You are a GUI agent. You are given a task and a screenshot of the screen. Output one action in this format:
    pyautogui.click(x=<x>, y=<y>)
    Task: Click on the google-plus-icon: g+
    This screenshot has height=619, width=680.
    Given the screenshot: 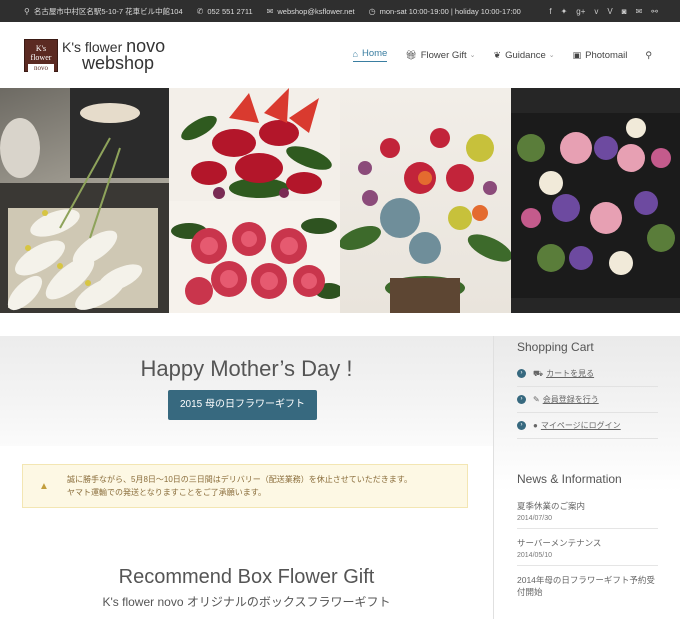 What is the action you would take?
    pyautogui.click(x=580, y=11)
    